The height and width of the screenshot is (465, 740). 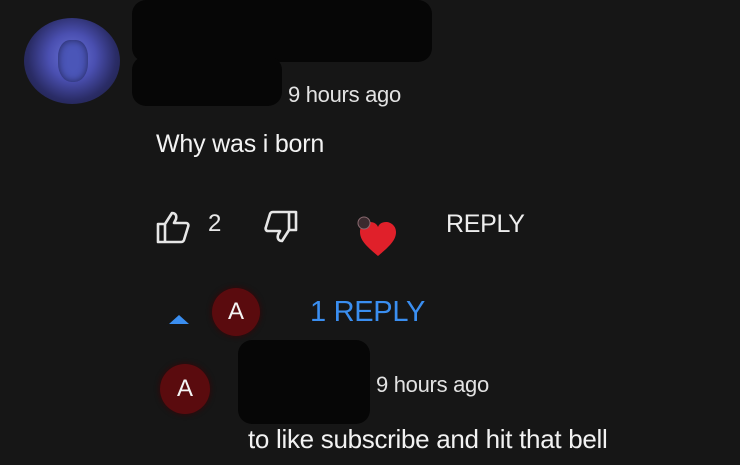 I want to click on redacted-reply-username, so click(x=304, y=382).